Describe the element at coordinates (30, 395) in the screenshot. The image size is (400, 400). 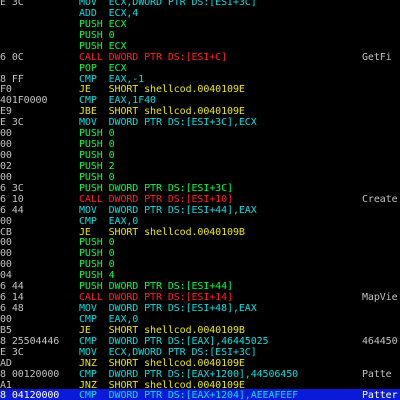
I see `hex-bytes: 8 04120000` at that location.